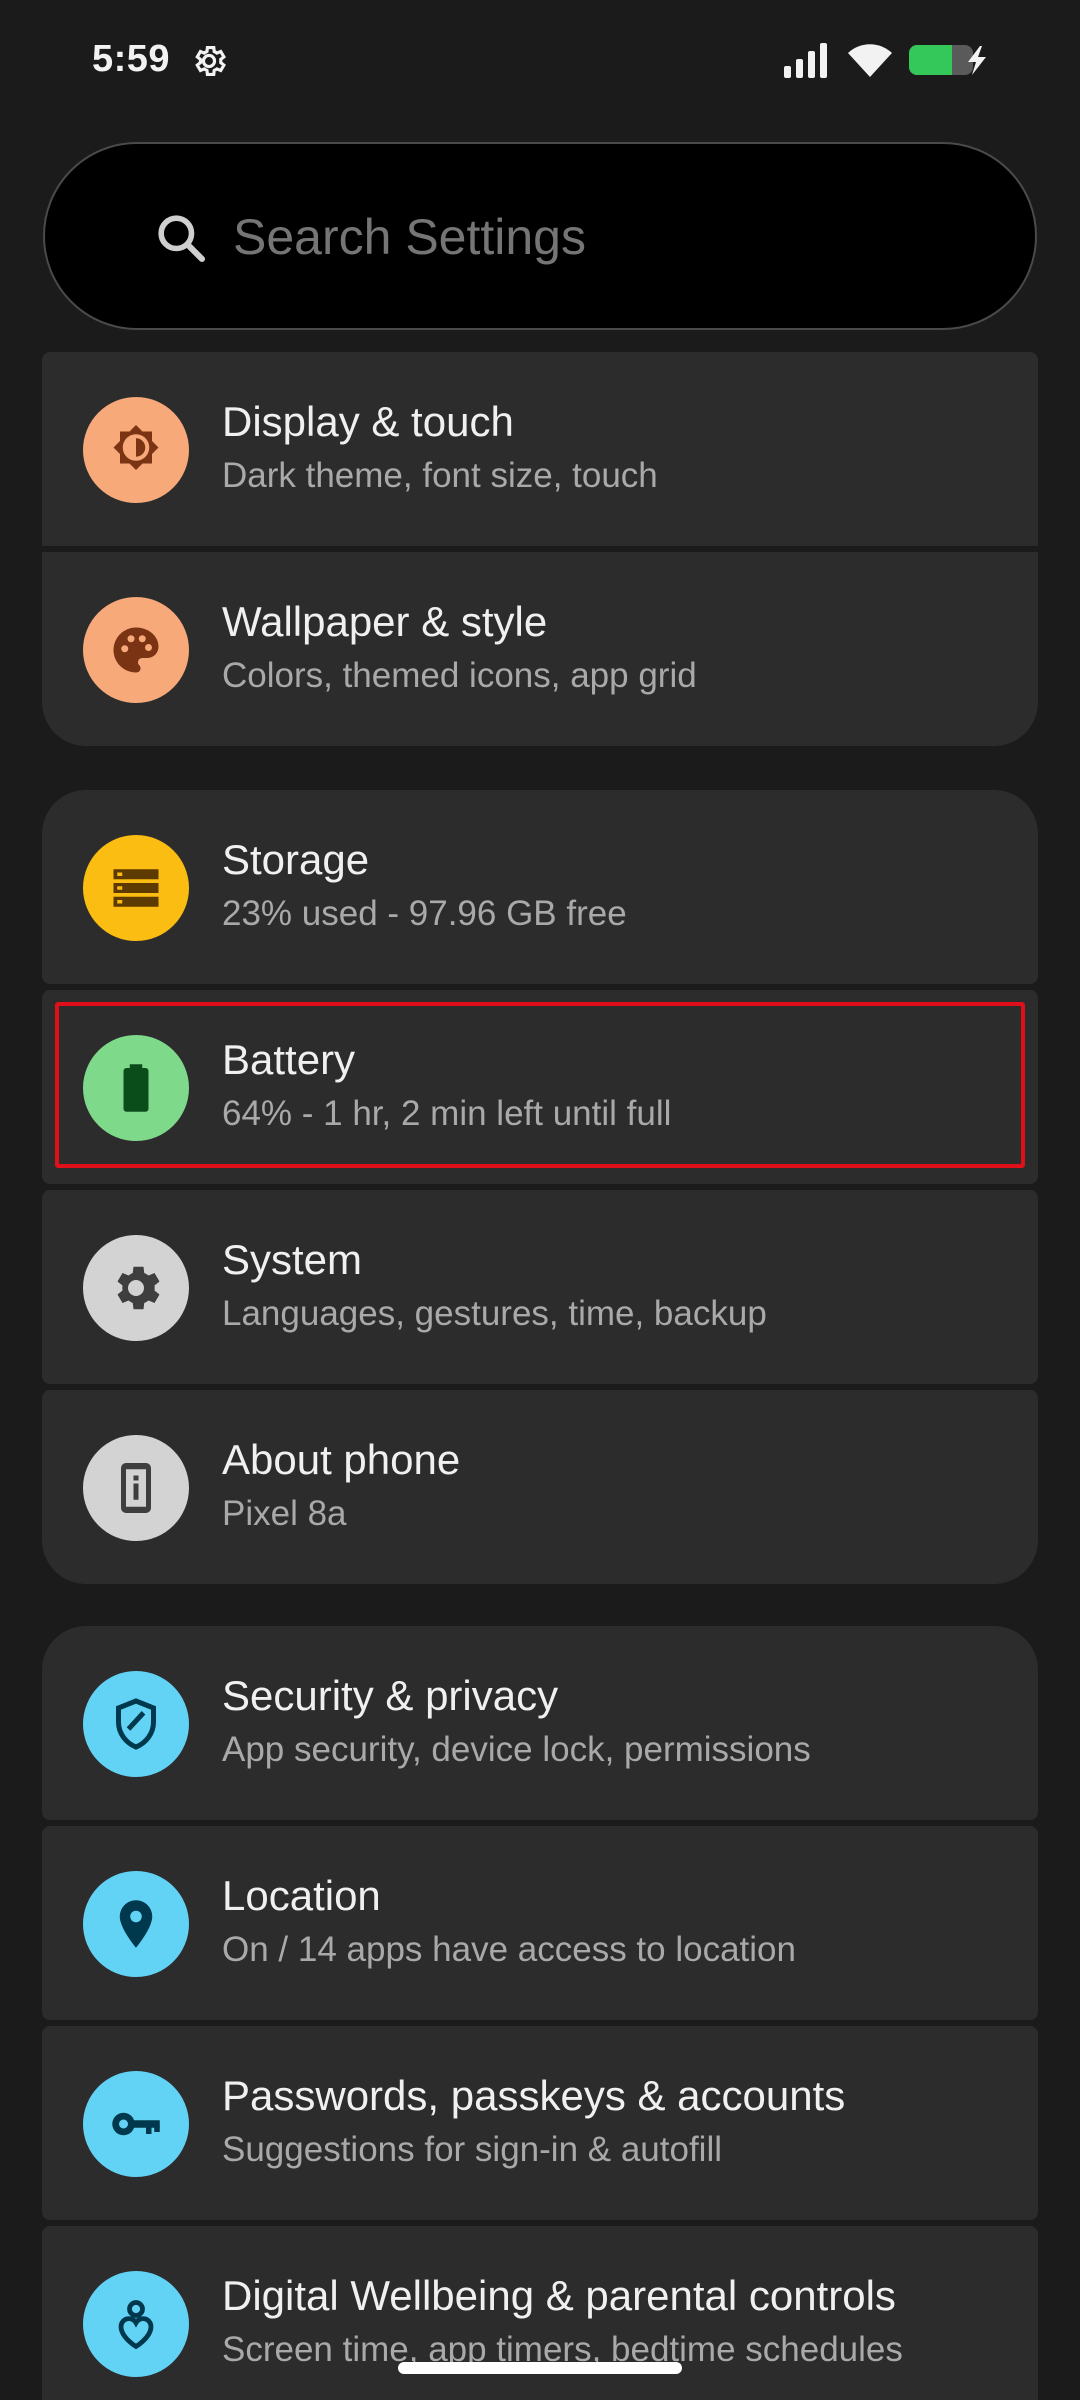  I want to click on item-title: Storage, so click(296, 859).